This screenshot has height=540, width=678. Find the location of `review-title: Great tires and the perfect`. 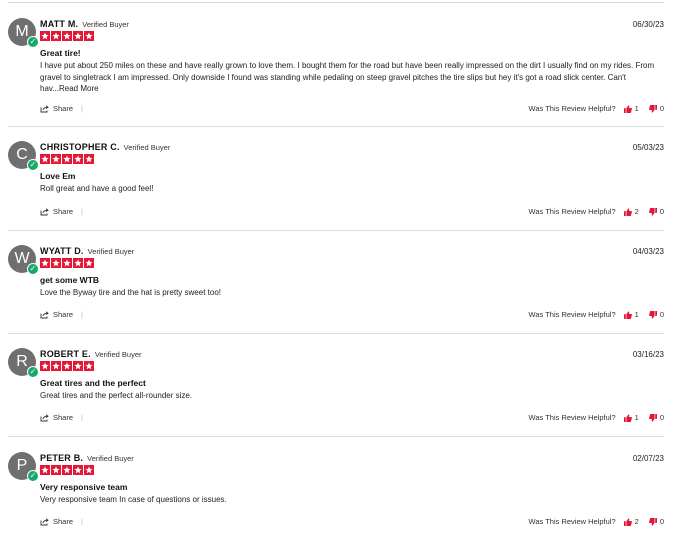

review-title: Great tires and the perfect is located at coordinates (93, 383).